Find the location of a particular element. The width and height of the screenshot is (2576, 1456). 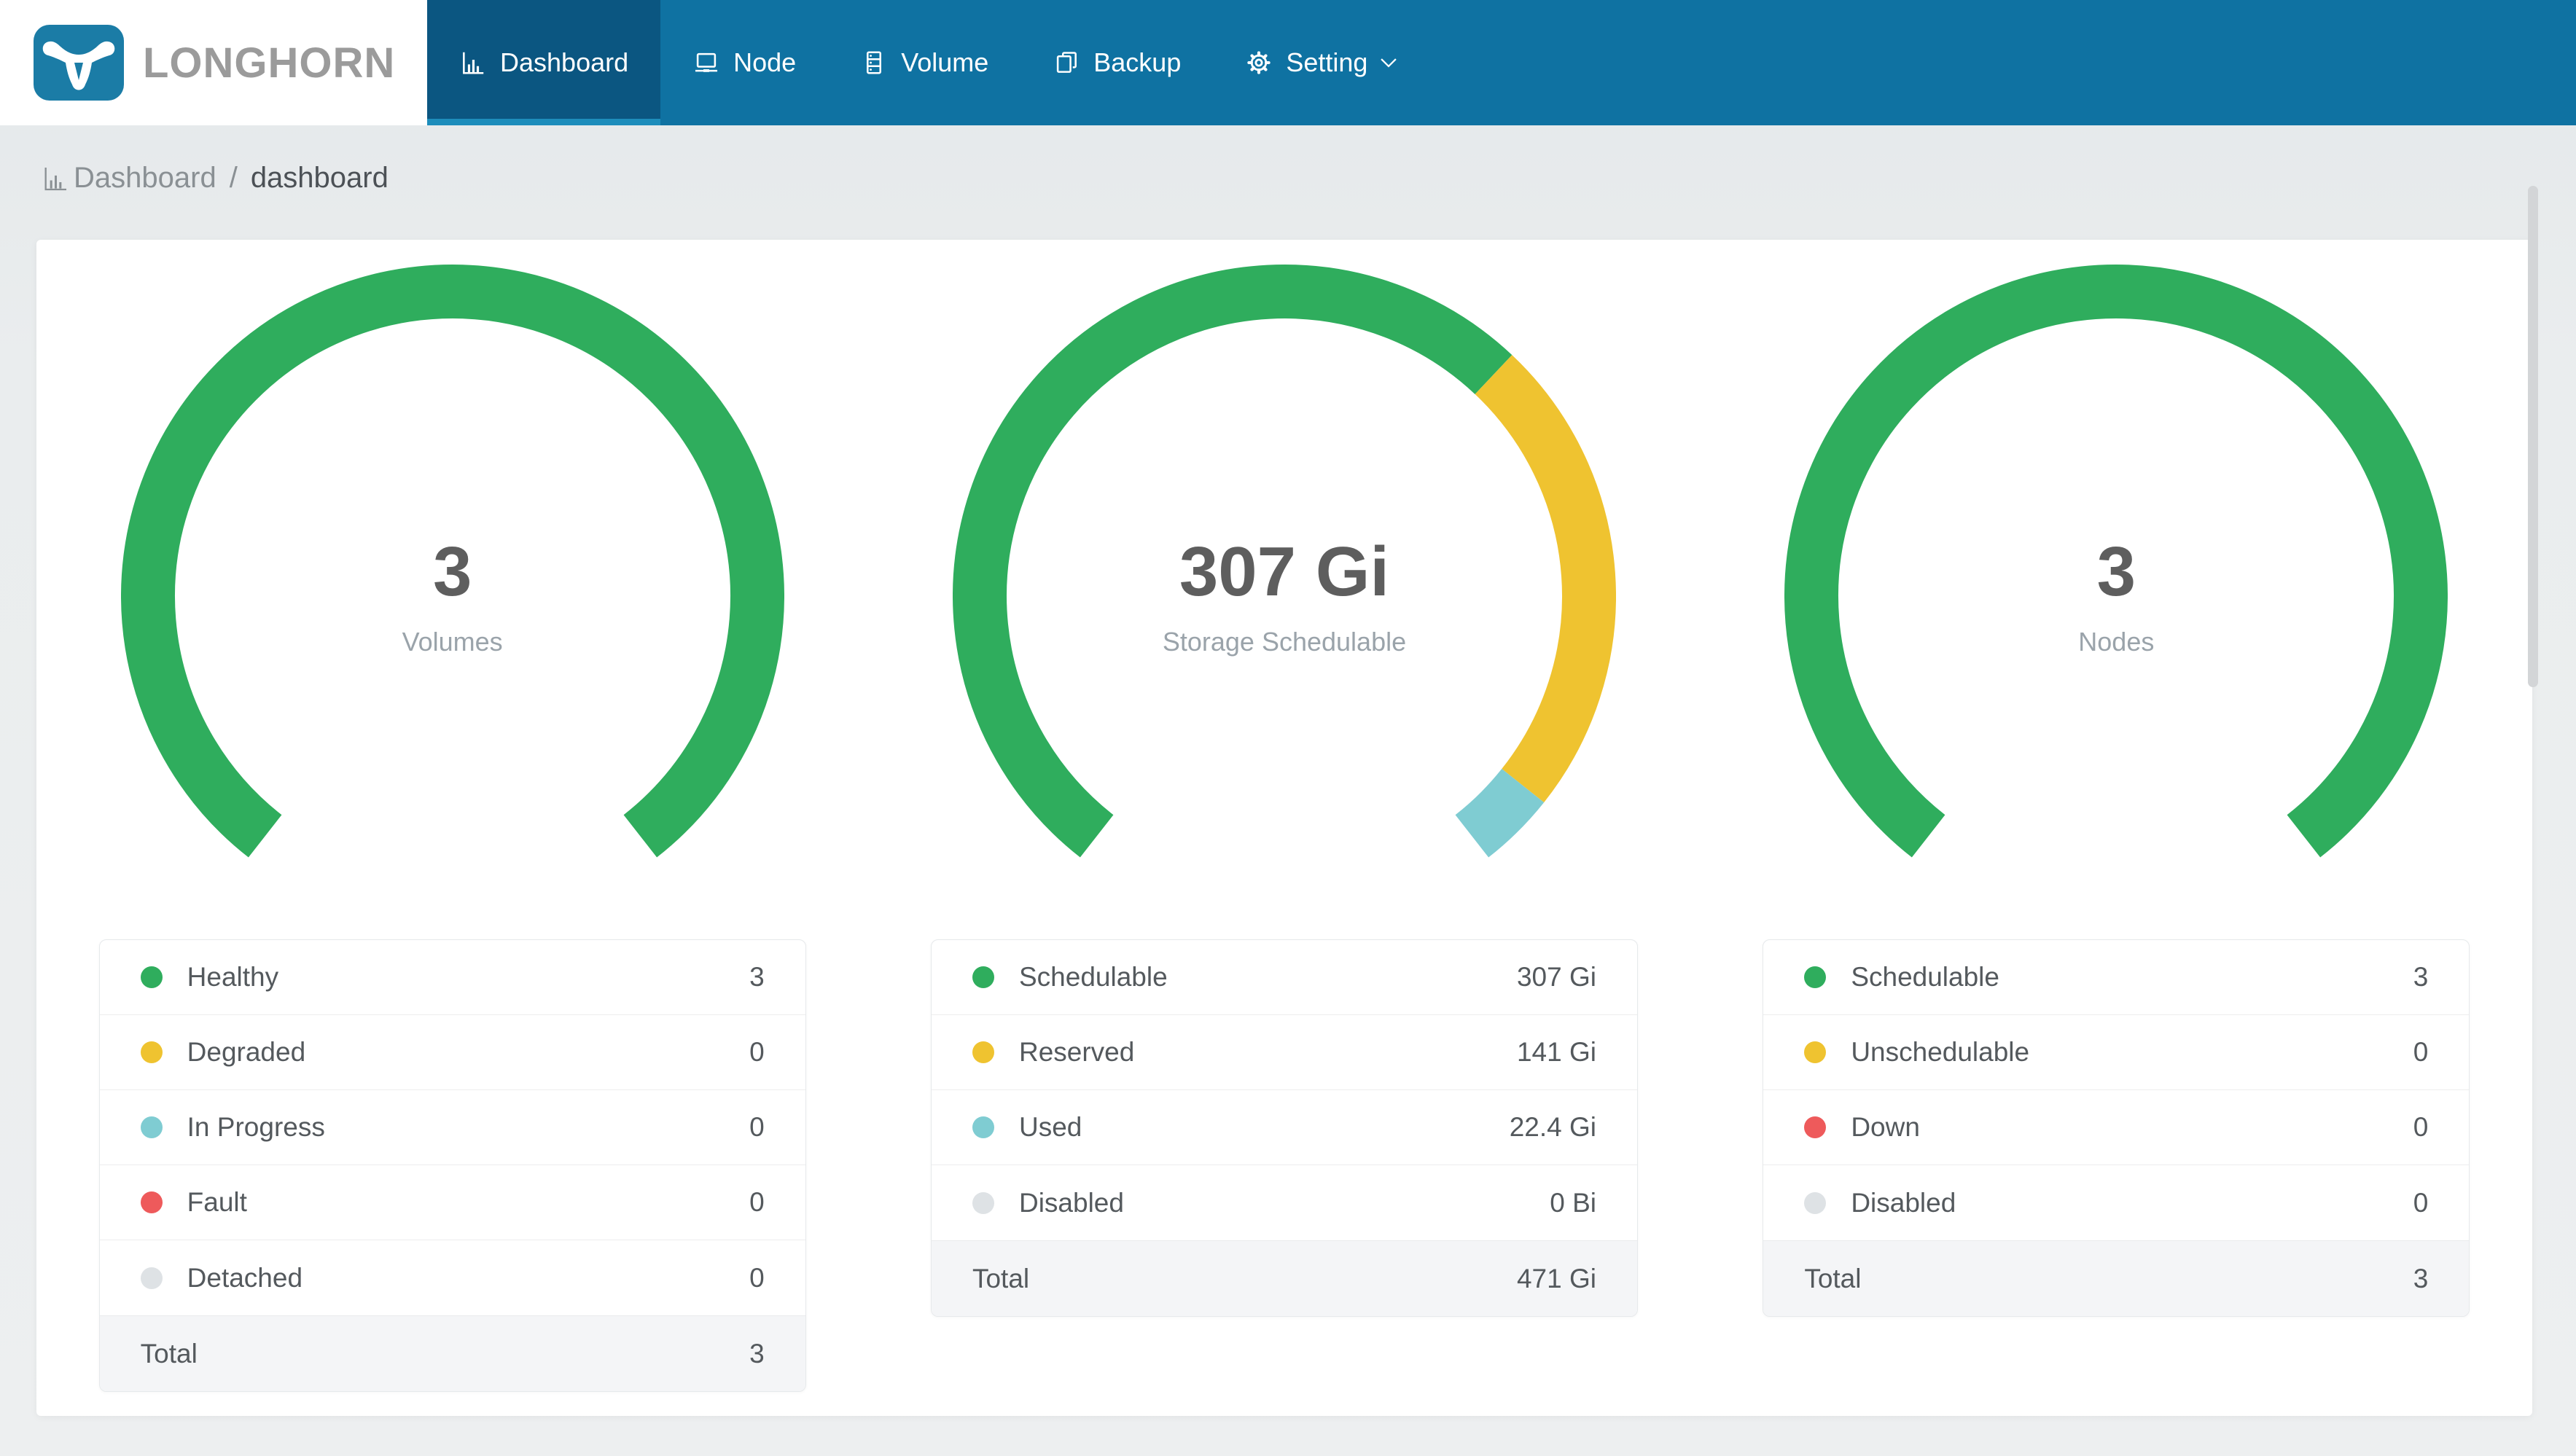

nav-item-node: Node is located at coordinates (744, 62).